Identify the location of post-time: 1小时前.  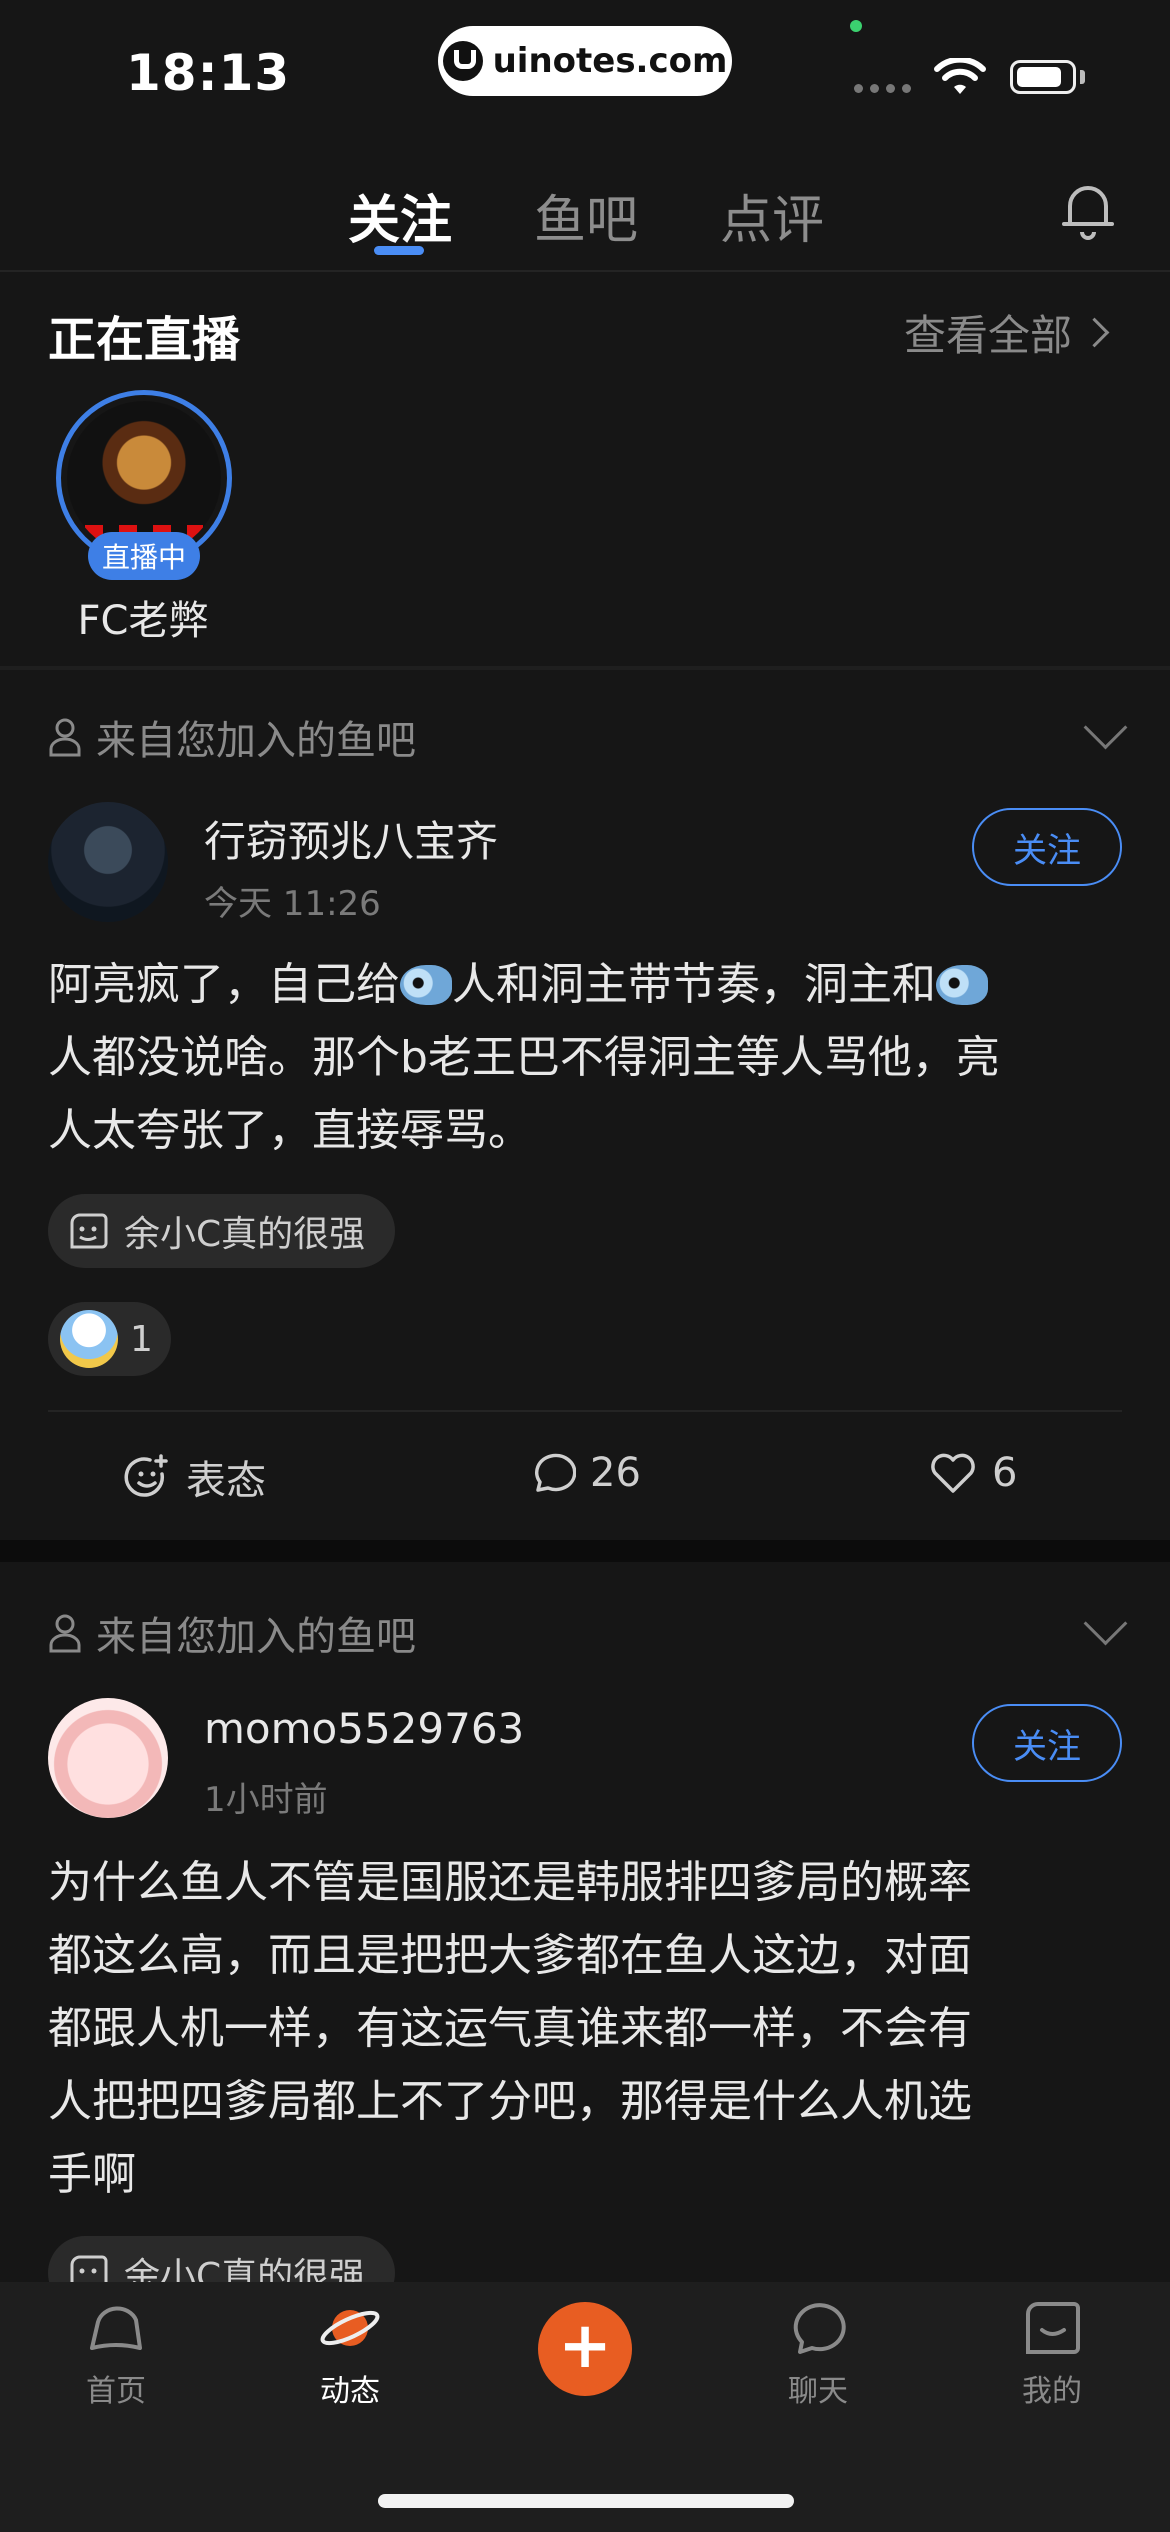
(266, 1800).